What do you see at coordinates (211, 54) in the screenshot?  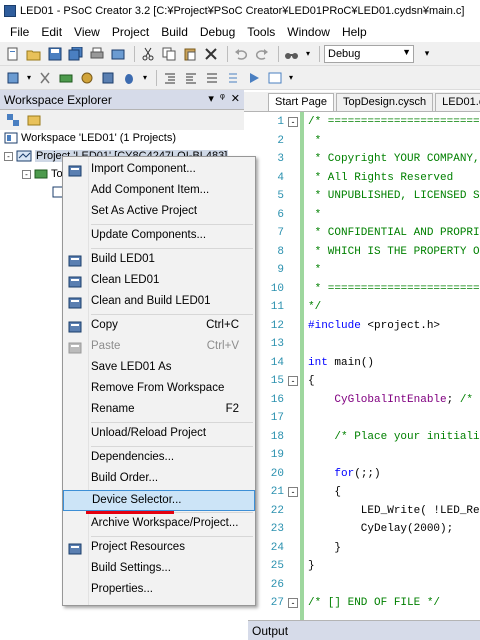 I see `delete-icon` at bounding box center [211, 54].